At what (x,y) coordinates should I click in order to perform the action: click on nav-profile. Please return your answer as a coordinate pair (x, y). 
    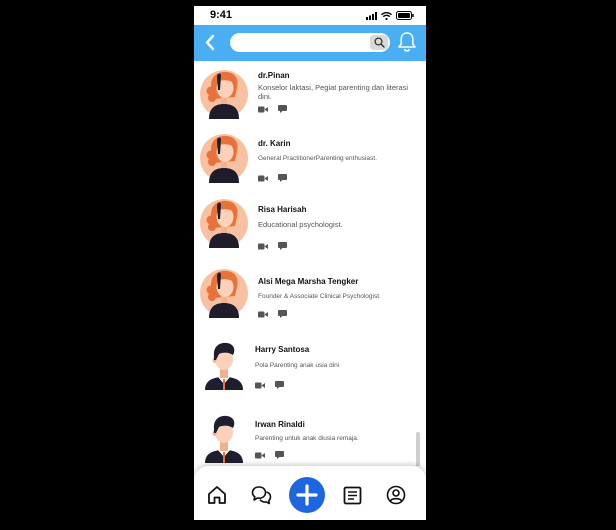
    Looking at the image, I should click on (396, 495).